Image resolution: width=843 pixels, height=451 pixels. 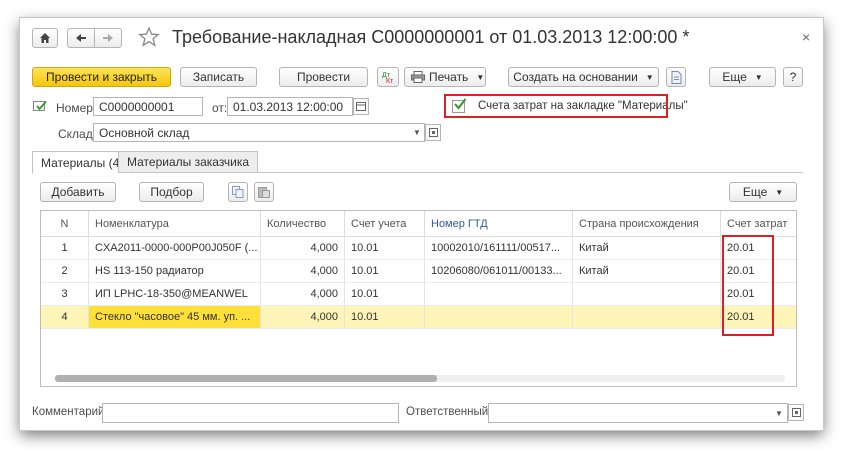 I want to click on accounting-entries-button: Дт Кт, so click(x=388, y=77).